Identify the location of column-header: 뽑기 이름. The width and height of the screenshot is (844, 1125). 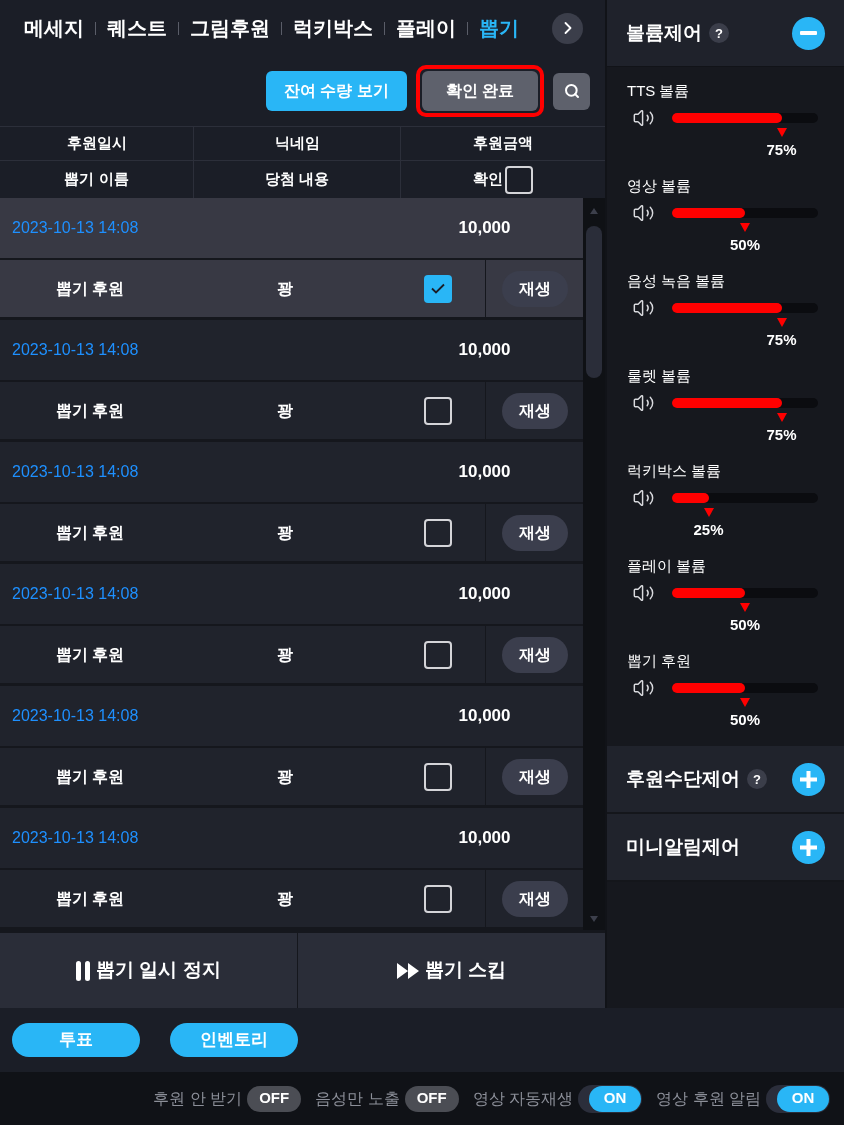
(96, 179).